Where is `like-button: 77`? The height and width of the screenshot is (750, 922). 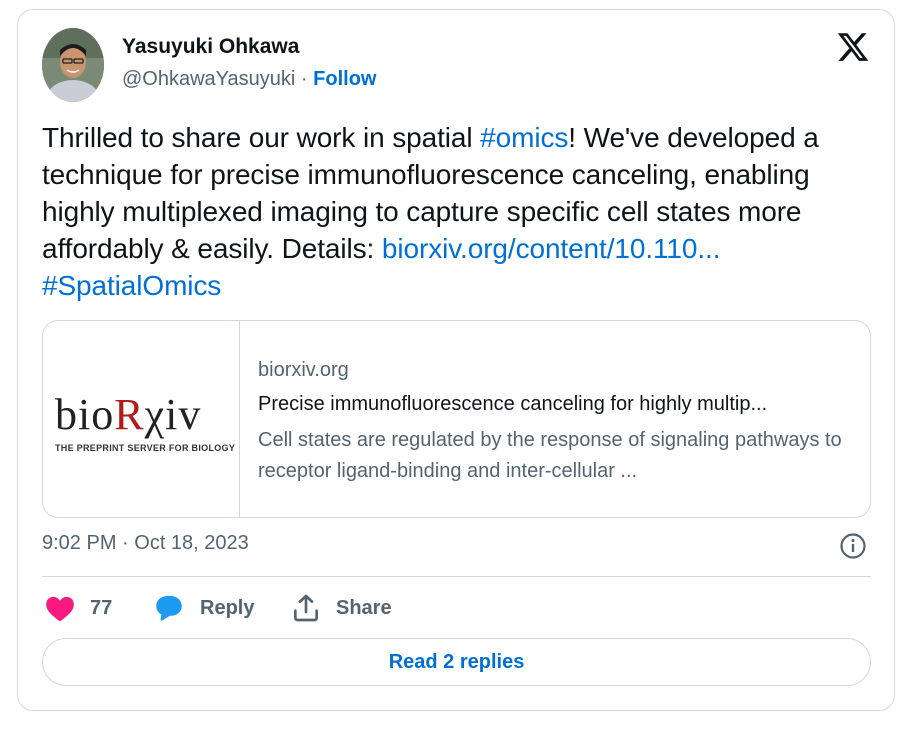 like-button: 77 is located at coordinates (77, 608).